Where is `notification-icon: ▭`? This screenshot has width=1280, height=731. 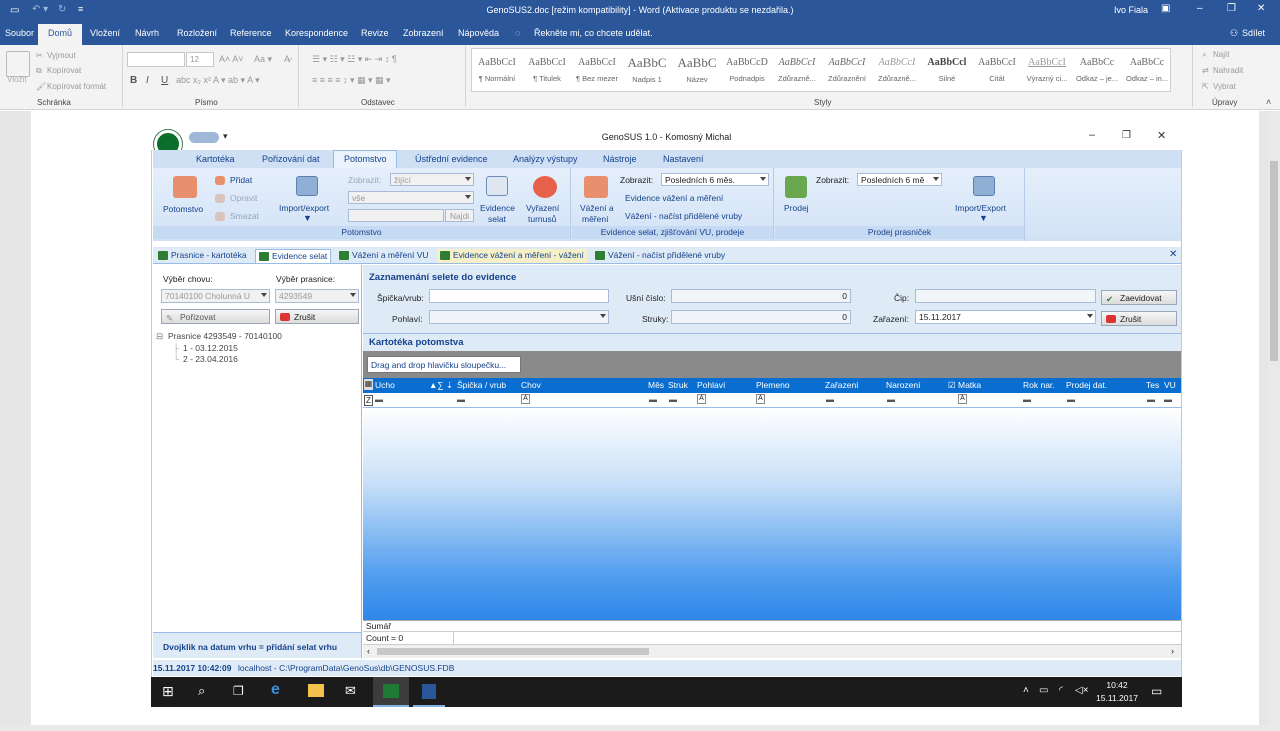
notification-icon: ▭ is located at coordinates (1156, 691).